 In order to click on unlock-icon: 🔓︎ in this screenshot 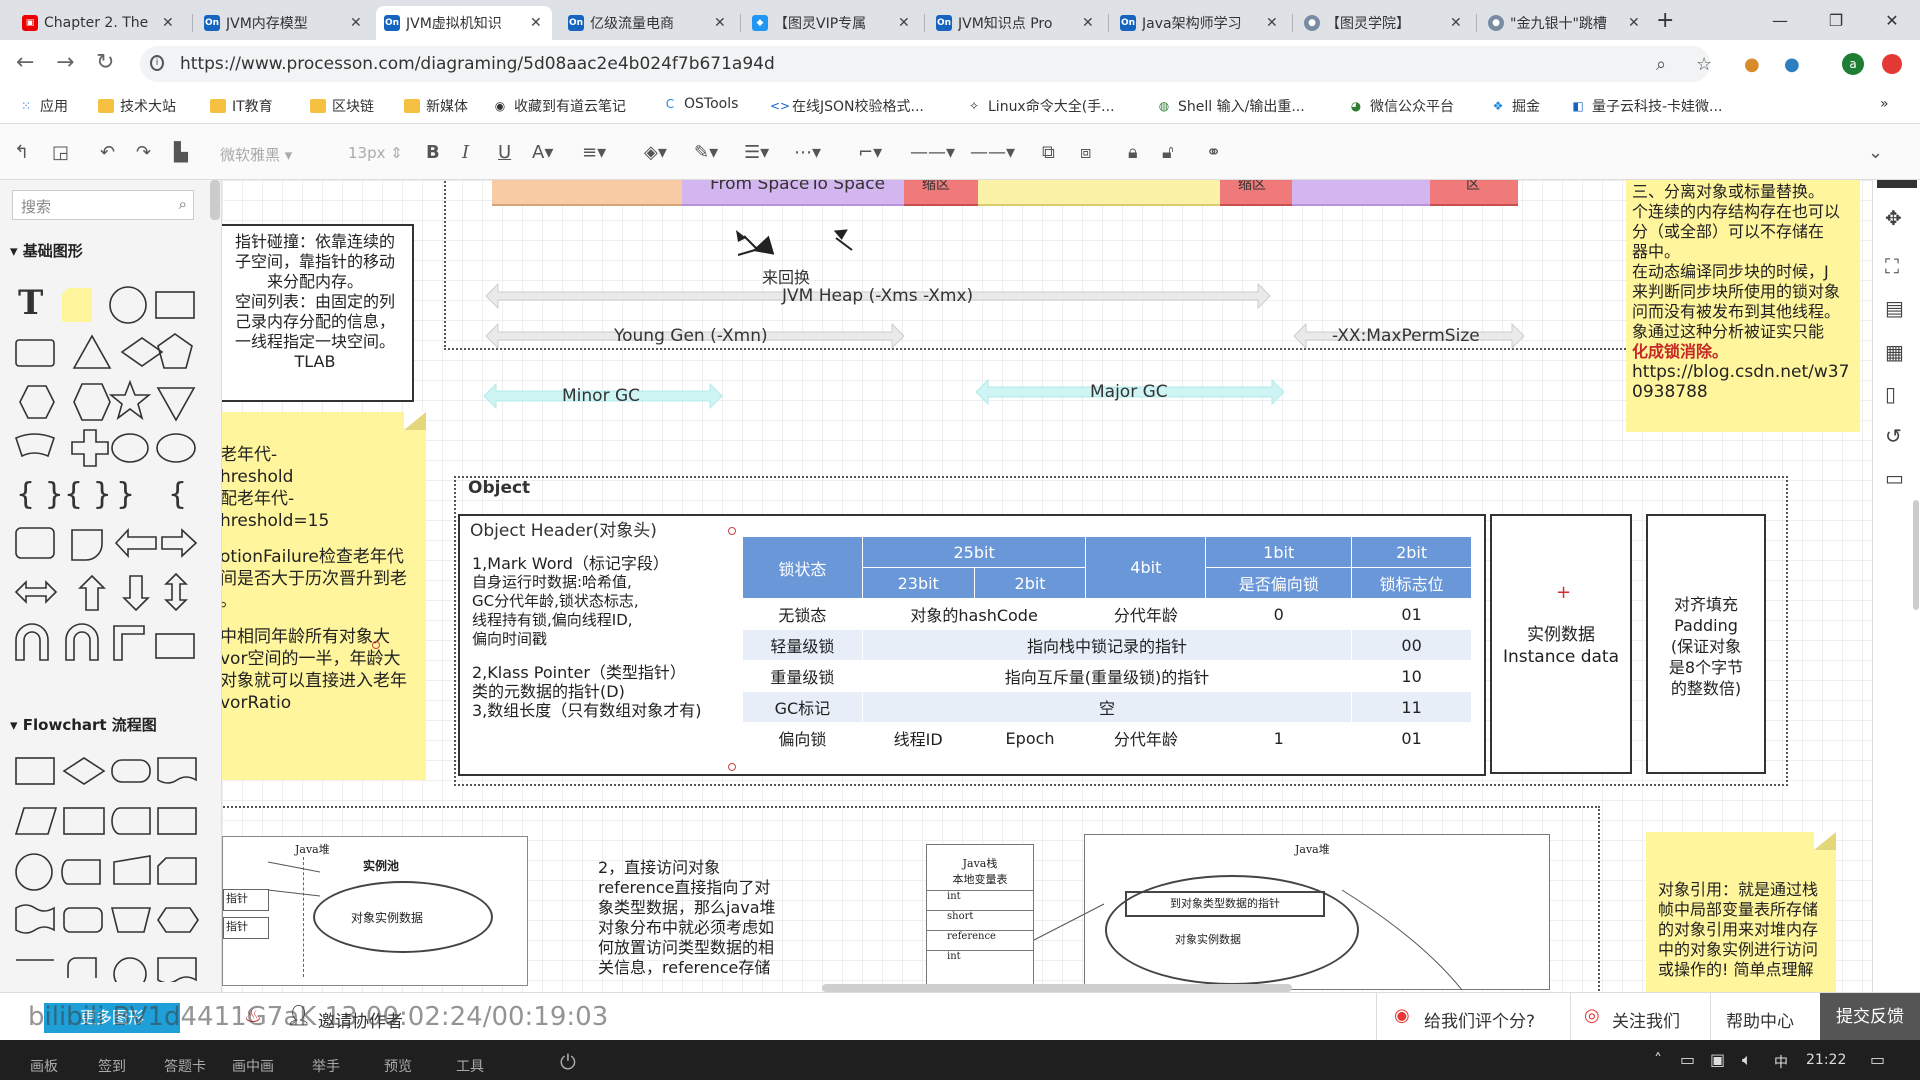, I will do `click(1168, 152)`.